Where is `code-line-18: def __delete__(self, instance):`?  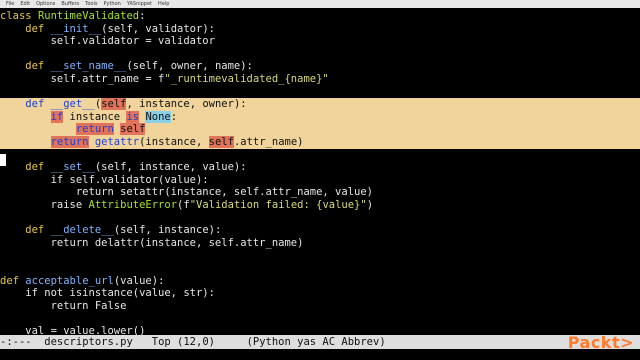
code-line-18: def __delete__(self, instance): is located at coordinates (320, 230).